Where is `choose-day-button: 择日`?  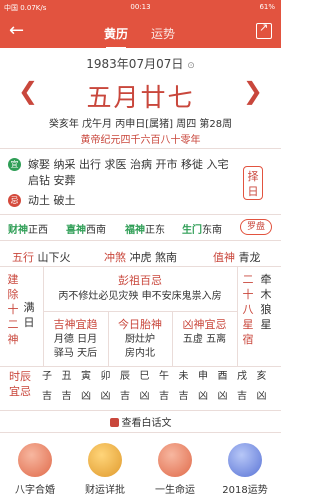 choose-day-button: 择日 is located at coordinates (253, 183).